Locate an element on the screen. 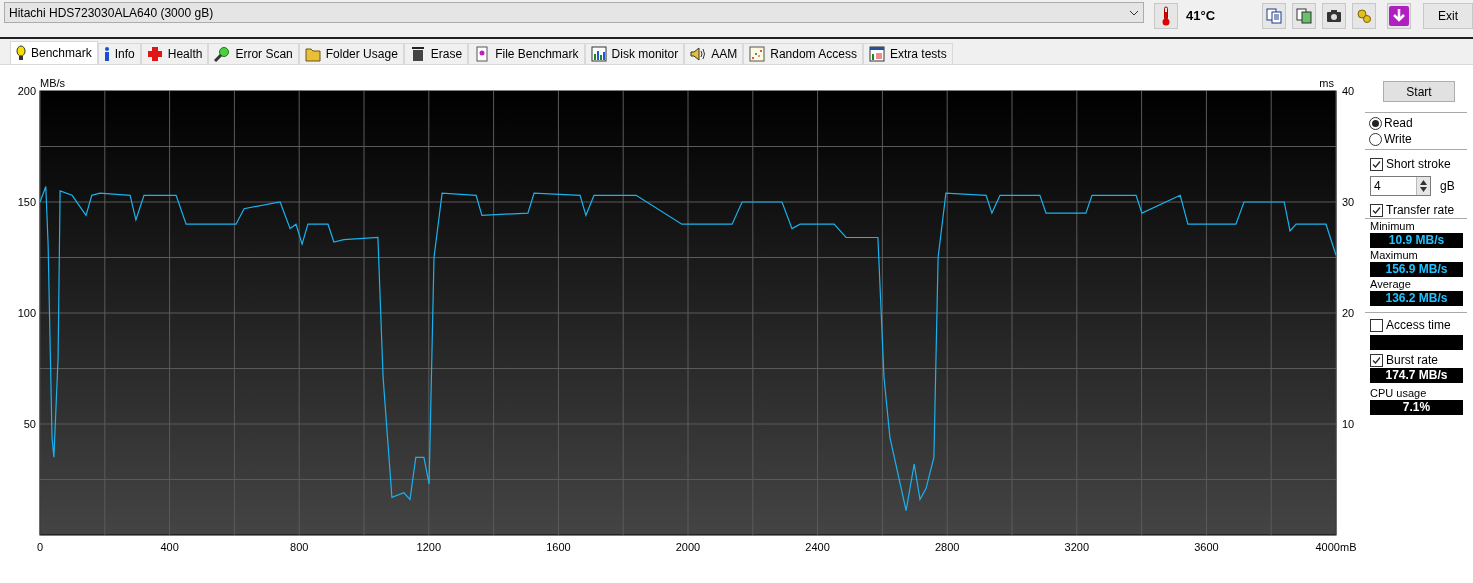 This screenshot has height=583, width=1473. tab: Error Scan is located at coordinates (253, 53).